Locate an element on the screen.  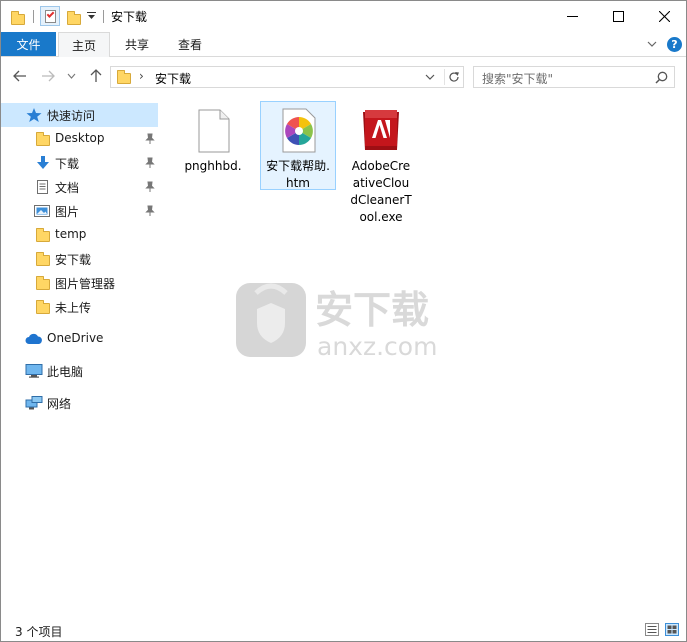
sidebar-item-onedrive: OneDrive is located at coordinates (79, 339).